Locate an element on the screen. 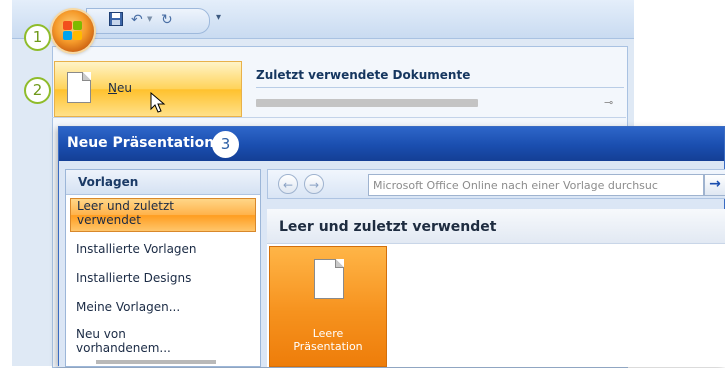 Image resolution: width=725 pixels, height=368 pixels. undo-icon: ↶ is located at coordinates (137, 20).